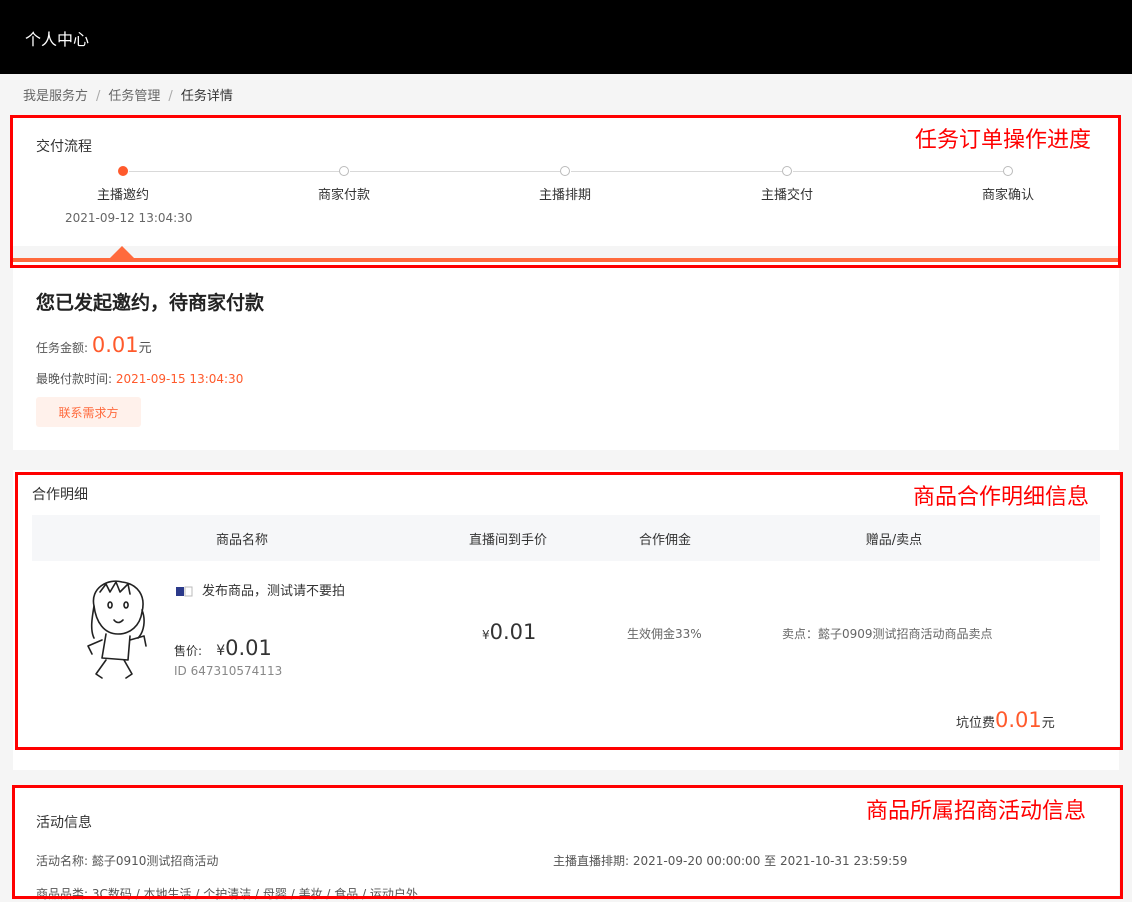 The image size is (1132, 902). What do you see at coordinates (122, 252) in the screenshot?
I see `active-step-pointer` at bounding box center [122, 252].